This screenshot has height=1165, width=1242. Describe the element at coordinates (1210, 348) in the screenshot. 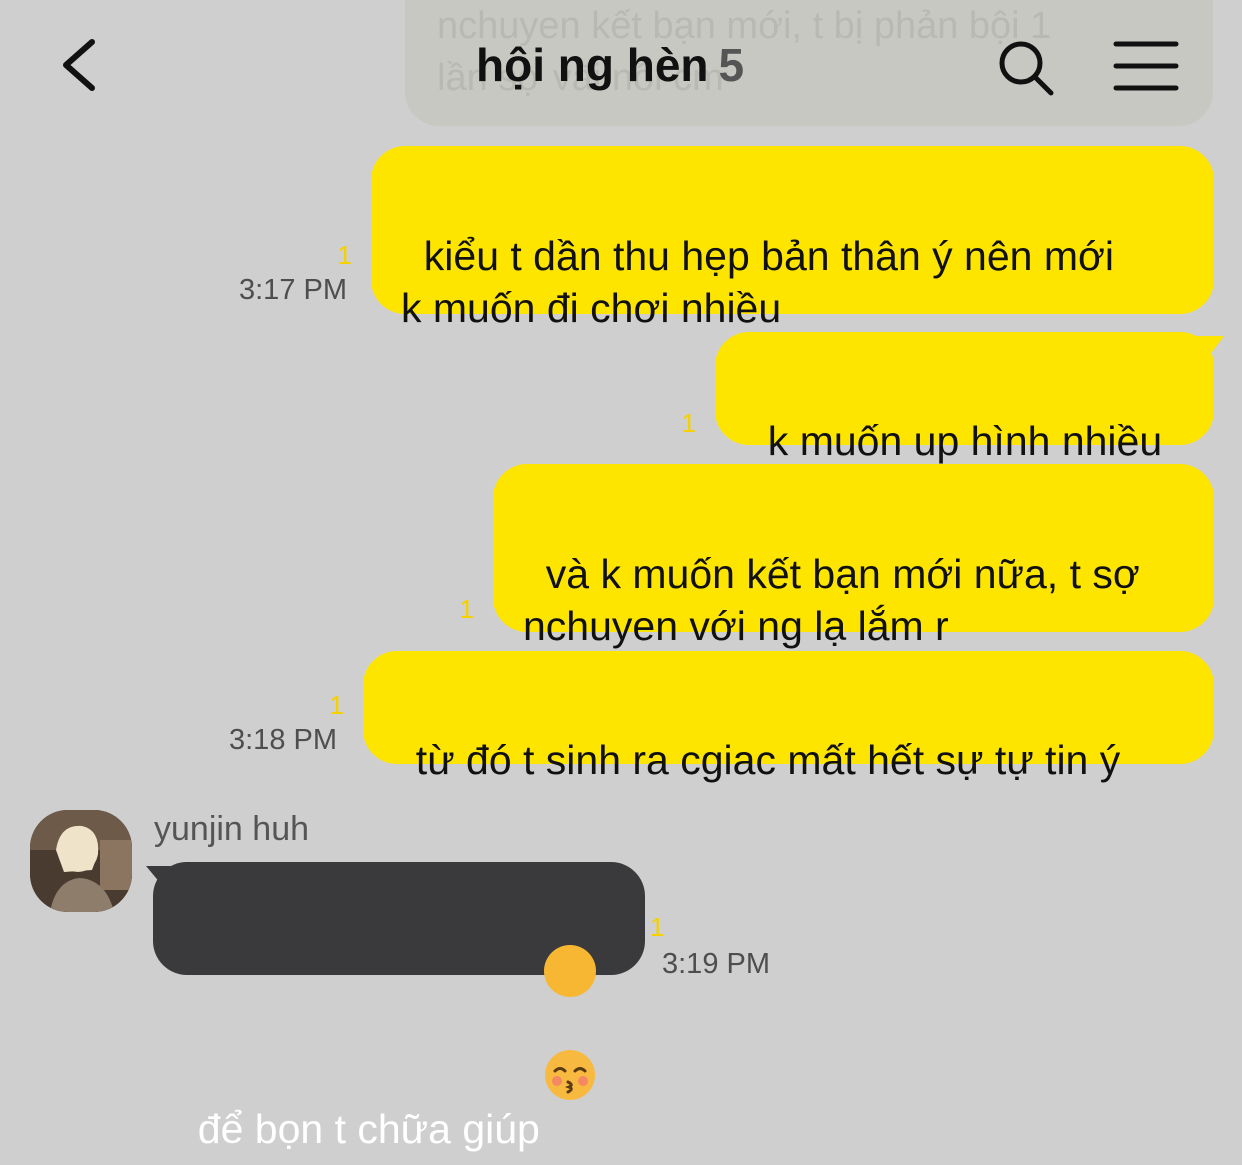

I see `bubble-tail` at that location.